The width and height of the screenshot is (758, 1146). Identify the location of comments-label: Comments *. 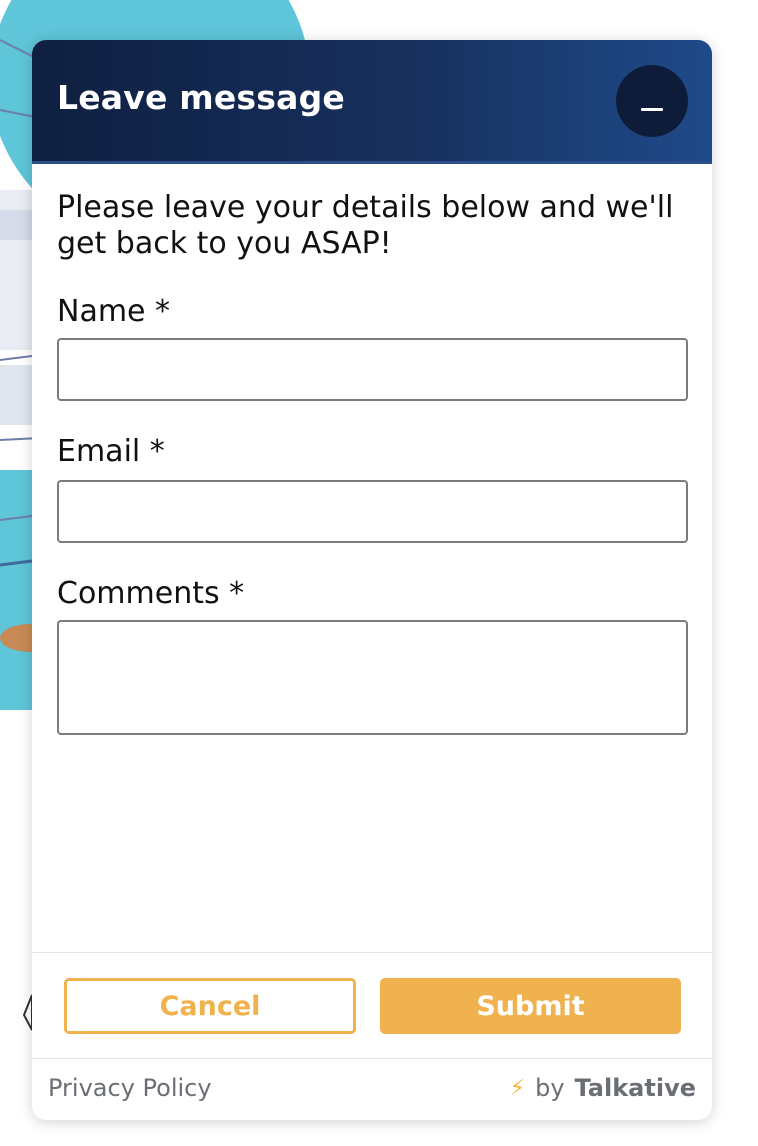
(151, 593).